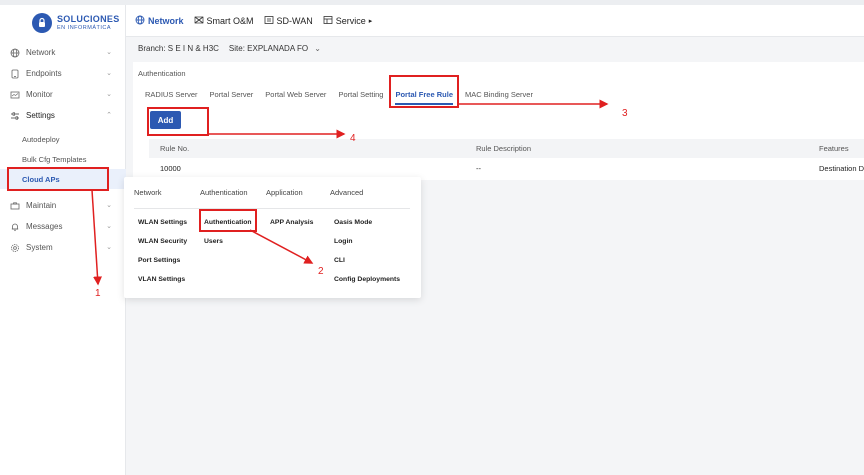 The height and width of the screenshot is (475, 864). I want to click on menu-item-vlan-settings: VLAN Settings, so click(161, 279).